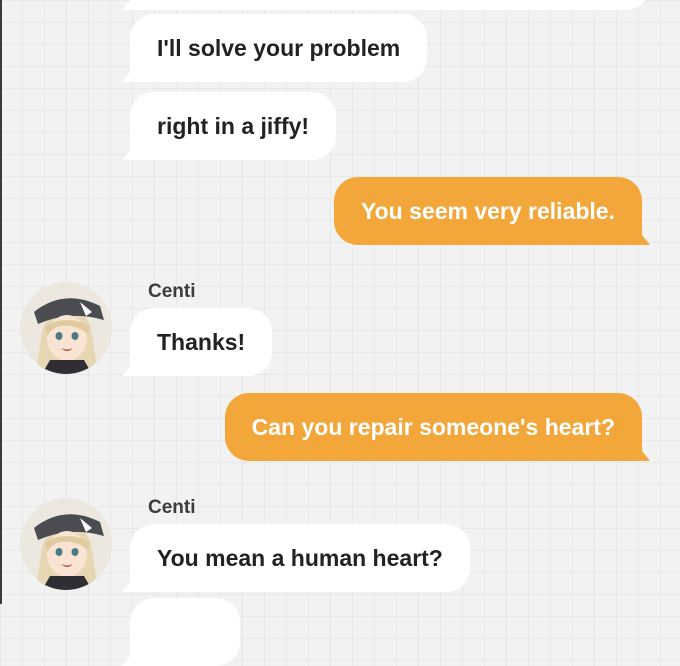 The image size is (680, 666). What do you see at coordinates (433, 426) in the screenshot?
I see `message-text: Can you repair someone's heart?` at bounding box center [433, 426].